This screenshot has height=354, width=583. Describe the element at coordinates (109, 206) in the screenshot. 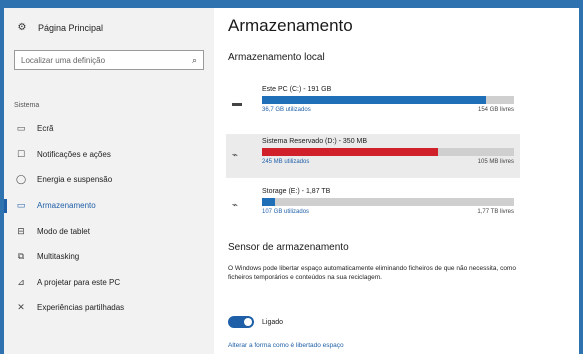

I see `sidebar-item: ▭ Armazenamento` at that location.